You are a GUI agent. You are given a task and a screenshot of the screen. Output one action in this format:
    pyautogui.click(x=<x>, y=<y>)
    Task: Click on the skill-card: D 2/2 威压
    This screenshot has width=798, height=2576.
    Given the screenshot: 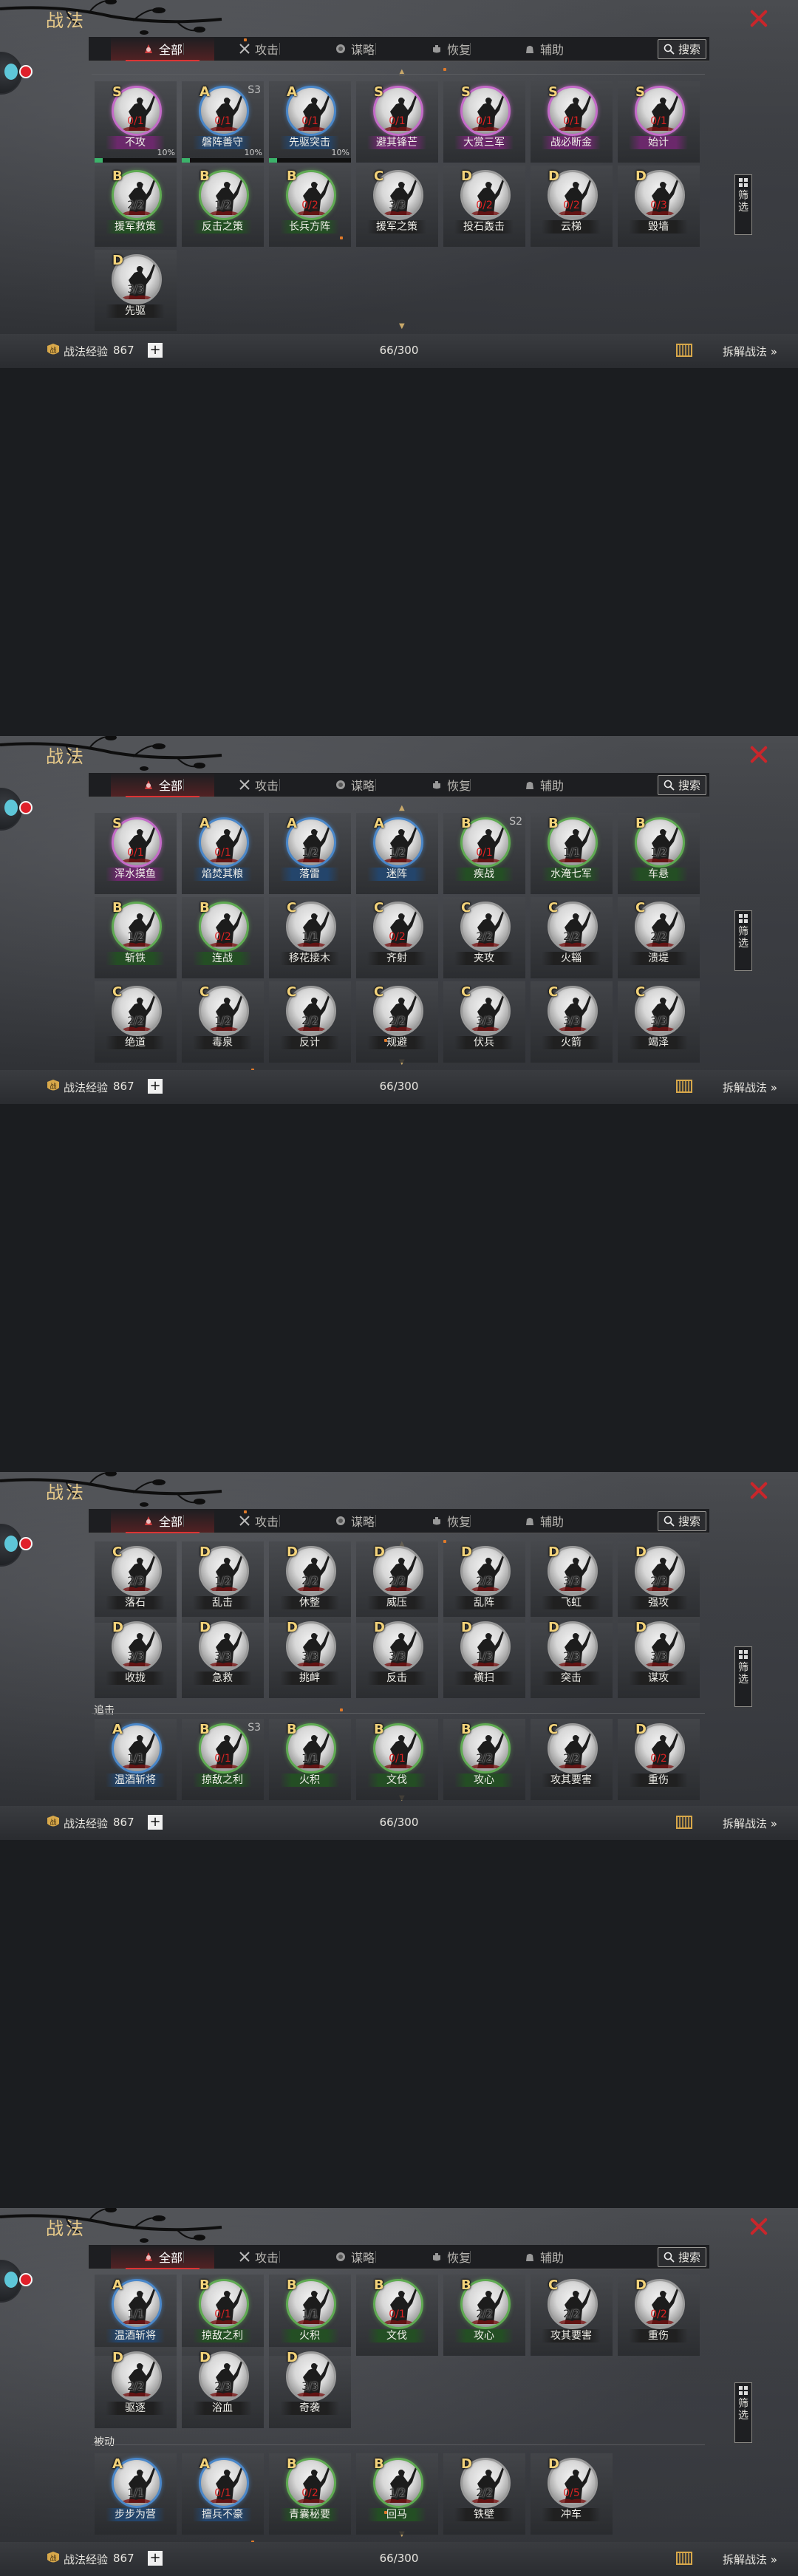 What is the action you would take?
    pyautogui.click(x=397, y=1582)
    